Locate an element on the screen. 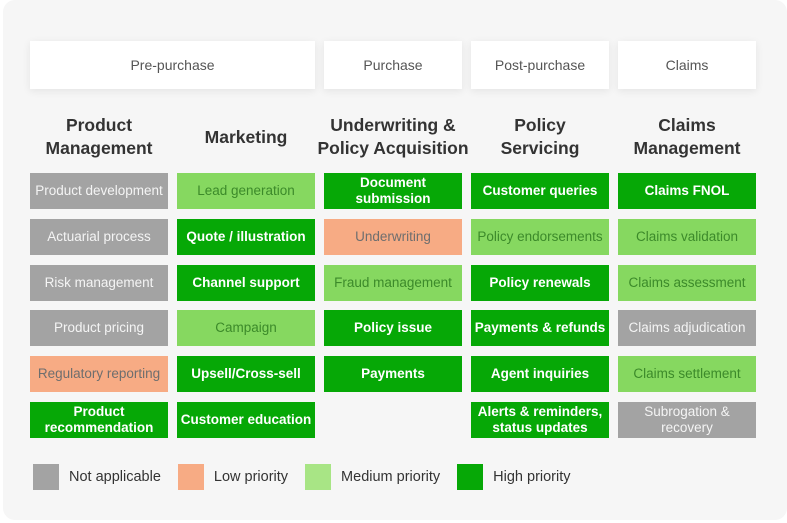 The height and width of the screenshot is (523, 787). capability-label: Upsell/Cross-sell is located at coordinates (246, 373).